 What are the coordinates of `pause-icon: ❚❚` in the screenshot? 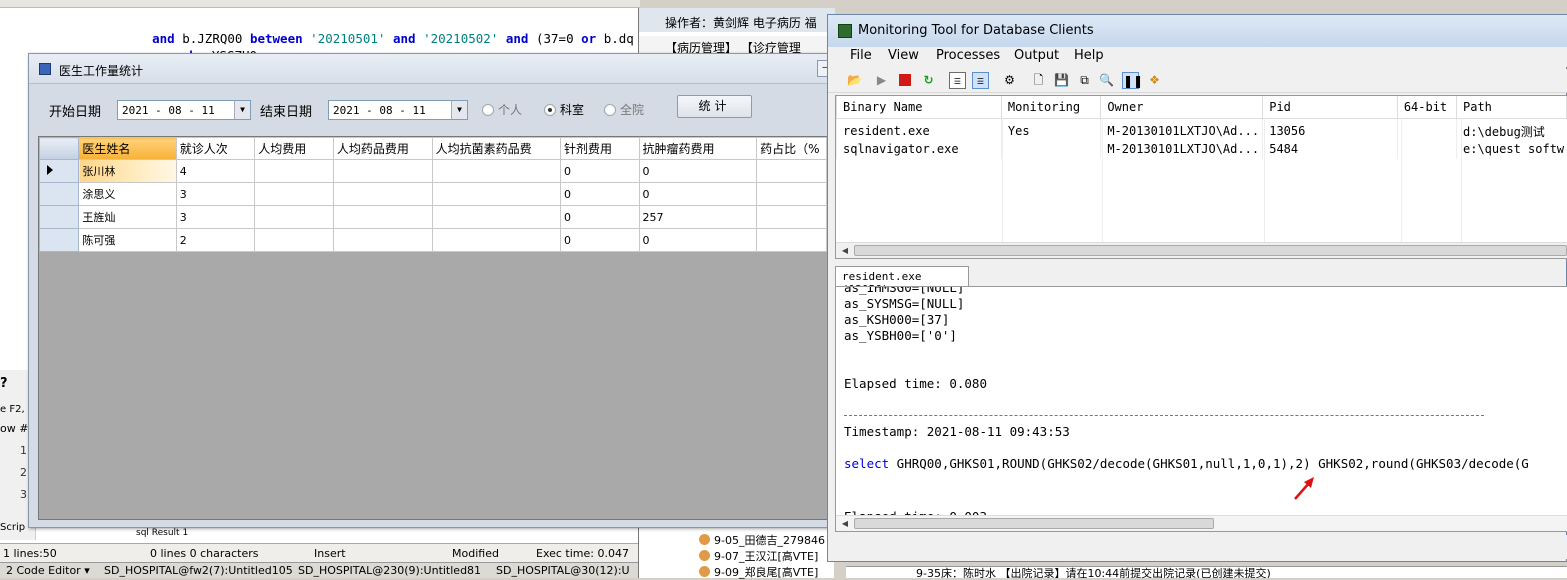 It's located at (1132, 80).